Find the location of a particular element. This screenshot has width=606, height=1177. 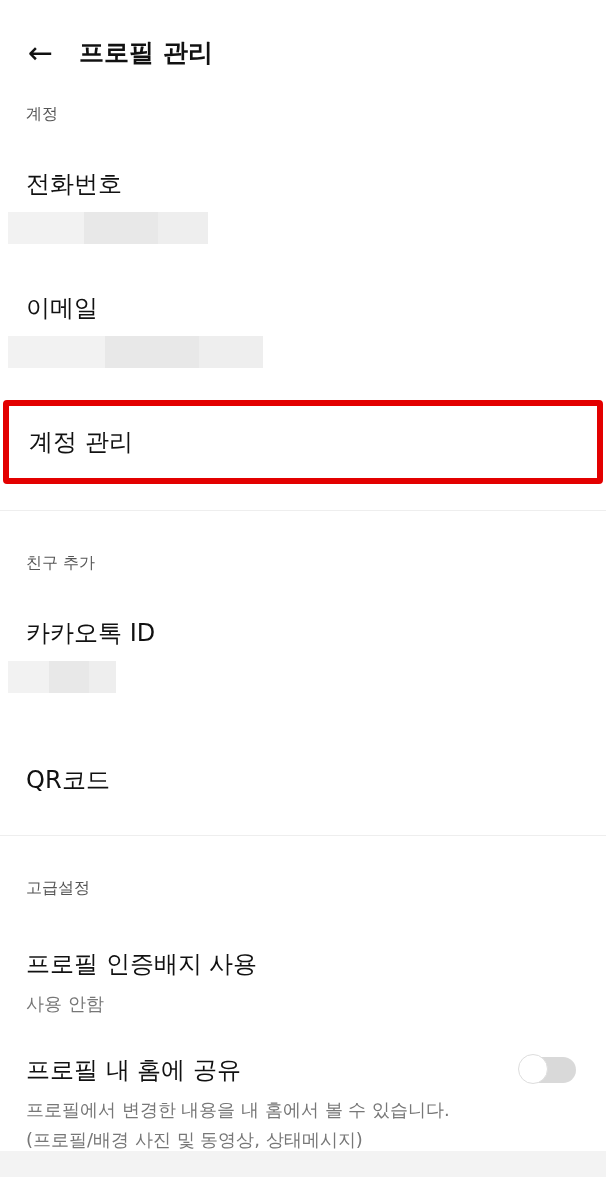

setting-title: 프로필 인증배지 사용 is located at coordinates (303, 964).